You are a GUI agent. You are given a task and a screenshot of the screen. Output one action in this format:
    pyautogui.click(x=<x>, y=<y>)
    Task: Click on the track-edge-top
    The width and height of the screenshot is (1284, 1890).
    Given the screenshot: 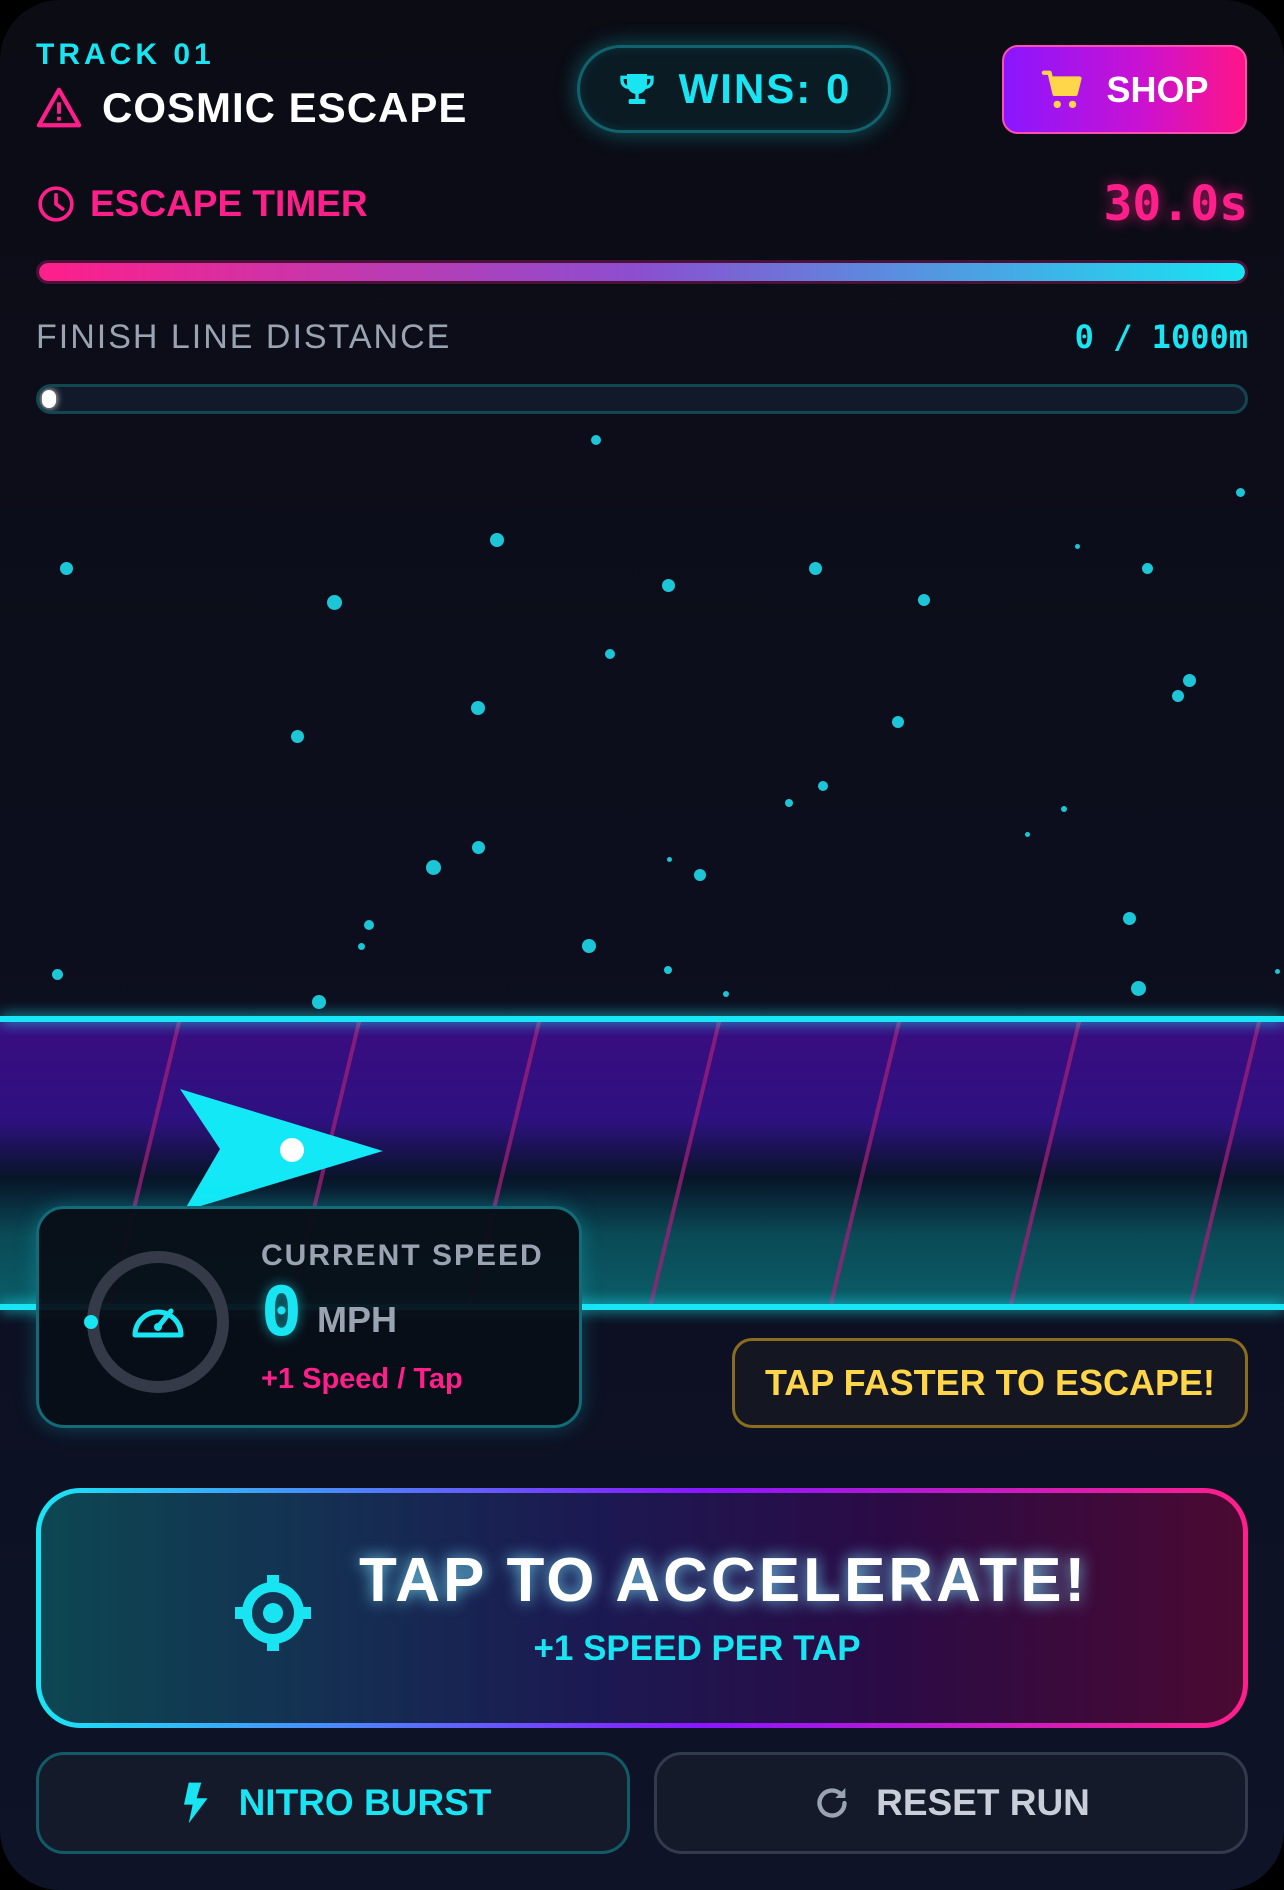 What is the action you would take?
    pyautogui.click(x=642, y=1019)
    